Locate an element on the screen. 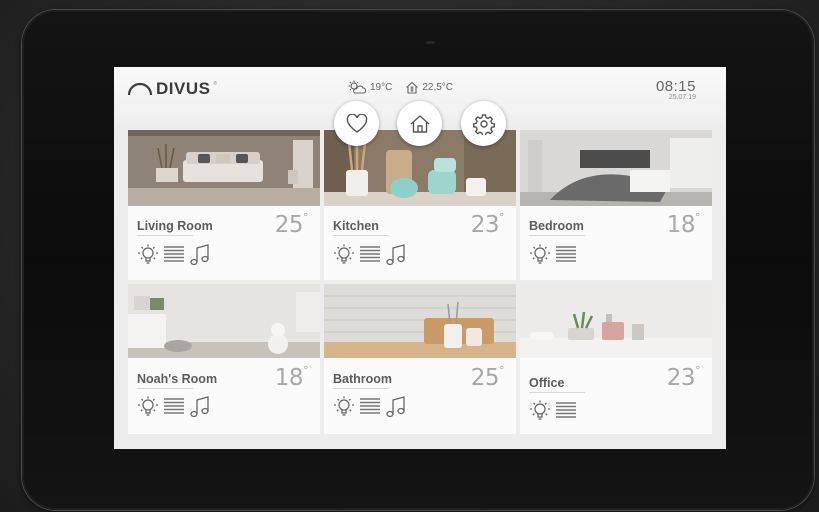  favorites-button is located at coordinates (356, 123).